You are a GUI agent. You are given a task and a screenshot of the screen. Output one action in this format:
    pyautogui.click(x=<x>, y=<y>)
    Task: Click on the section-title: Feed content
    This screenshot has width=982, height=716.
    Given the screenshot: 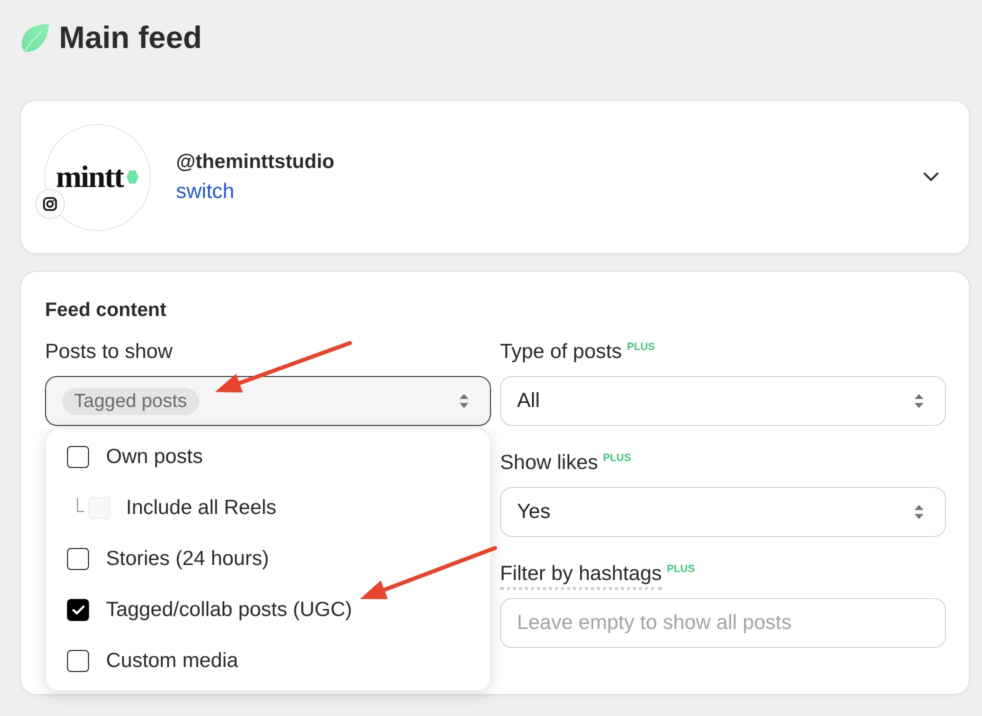 What is the action you would take?
    pyautogui.click(x=106, y=310)
    